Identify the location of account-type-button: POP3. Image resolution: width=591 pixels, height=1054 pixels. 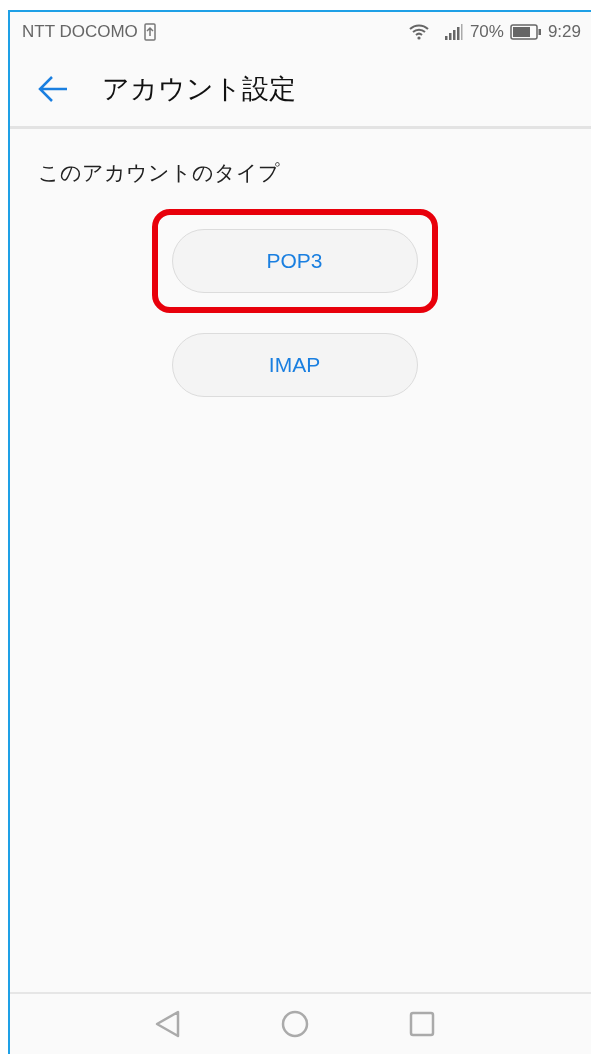
(294, 261).